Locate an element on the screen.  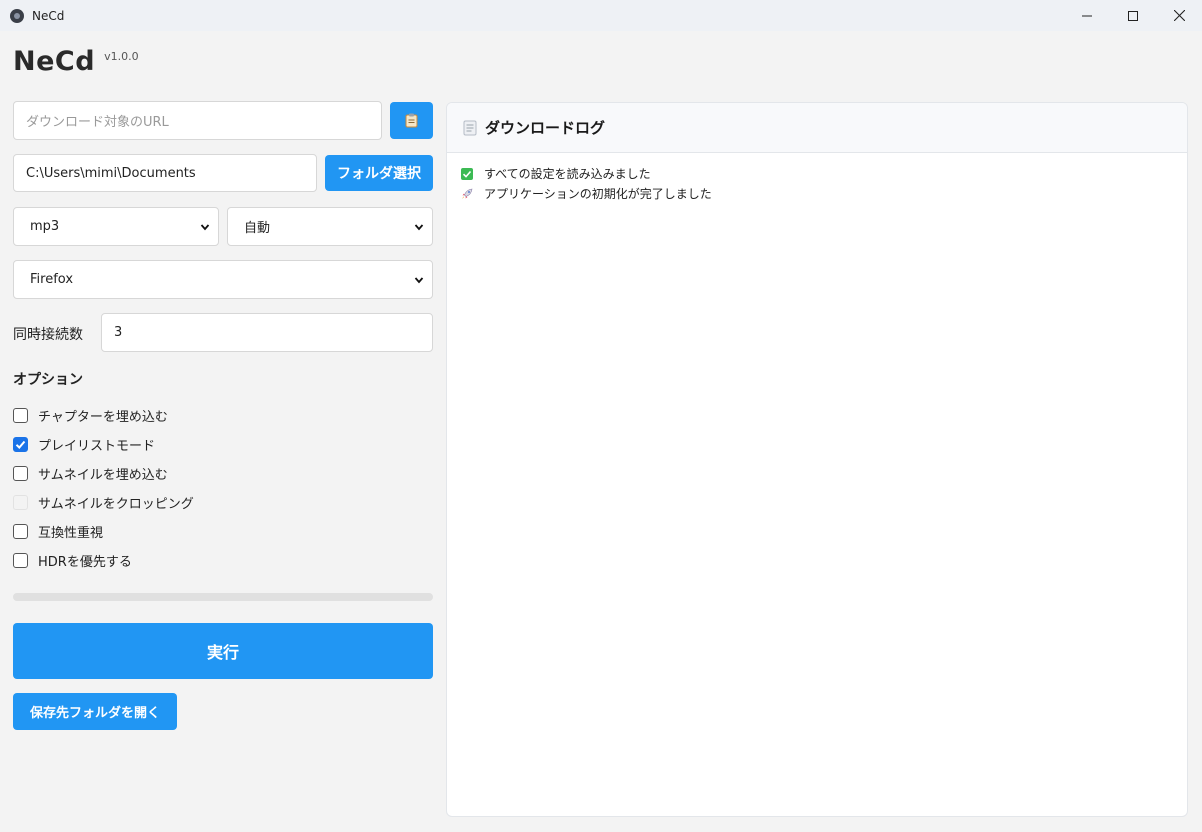
browser-select: Firefox is located at coordinates (223, 279).